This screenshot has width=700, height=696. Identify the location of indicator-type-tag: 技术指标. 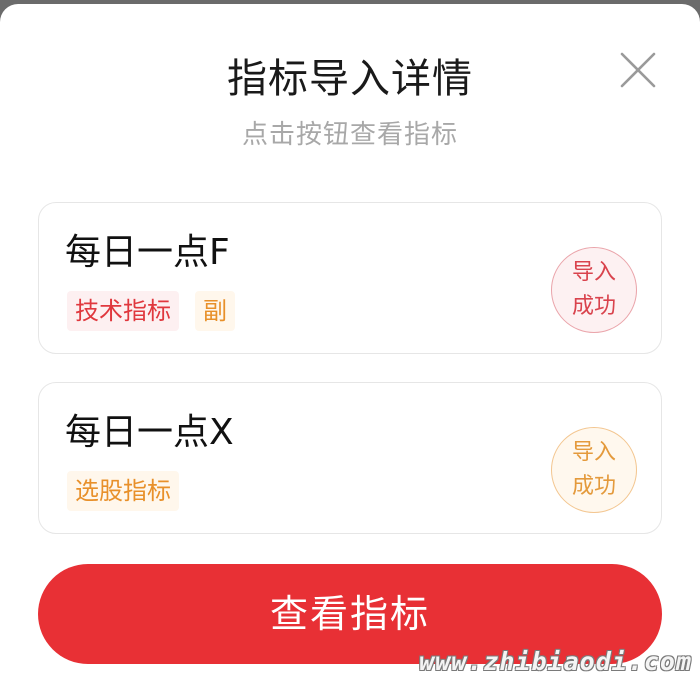
(123, 311).